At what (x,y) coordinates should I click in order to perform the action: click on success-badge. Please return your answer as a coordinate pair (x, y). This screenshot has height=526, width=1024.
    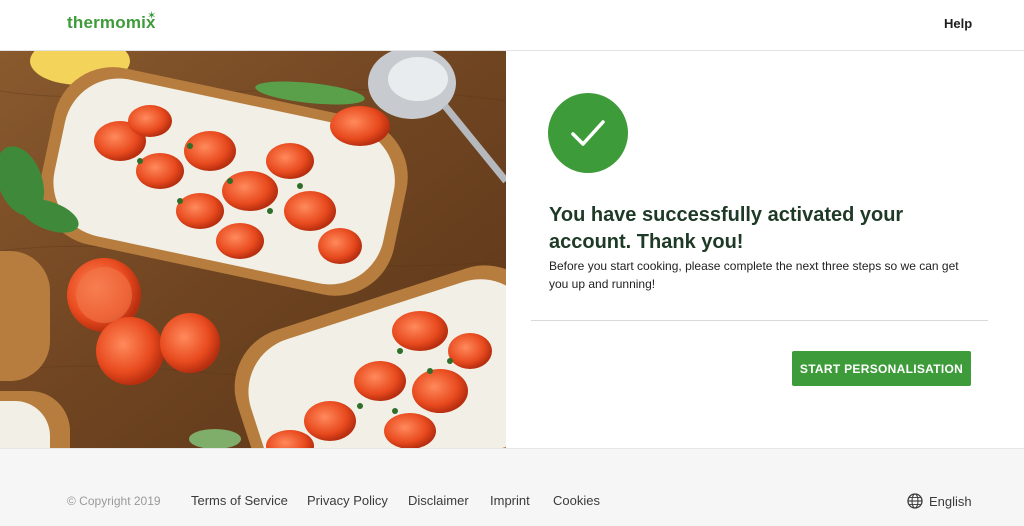
    Looking at the image, I should click on (588, 133).